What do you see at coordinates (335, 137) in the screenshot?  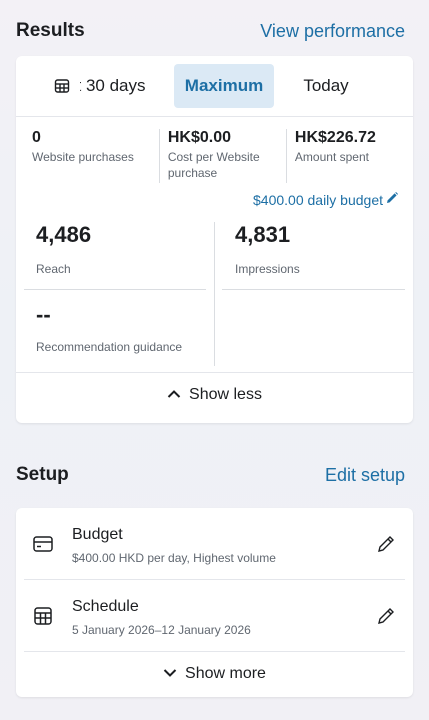 I see `metric-value: HK$226.72` at bounding box center [335, 137].